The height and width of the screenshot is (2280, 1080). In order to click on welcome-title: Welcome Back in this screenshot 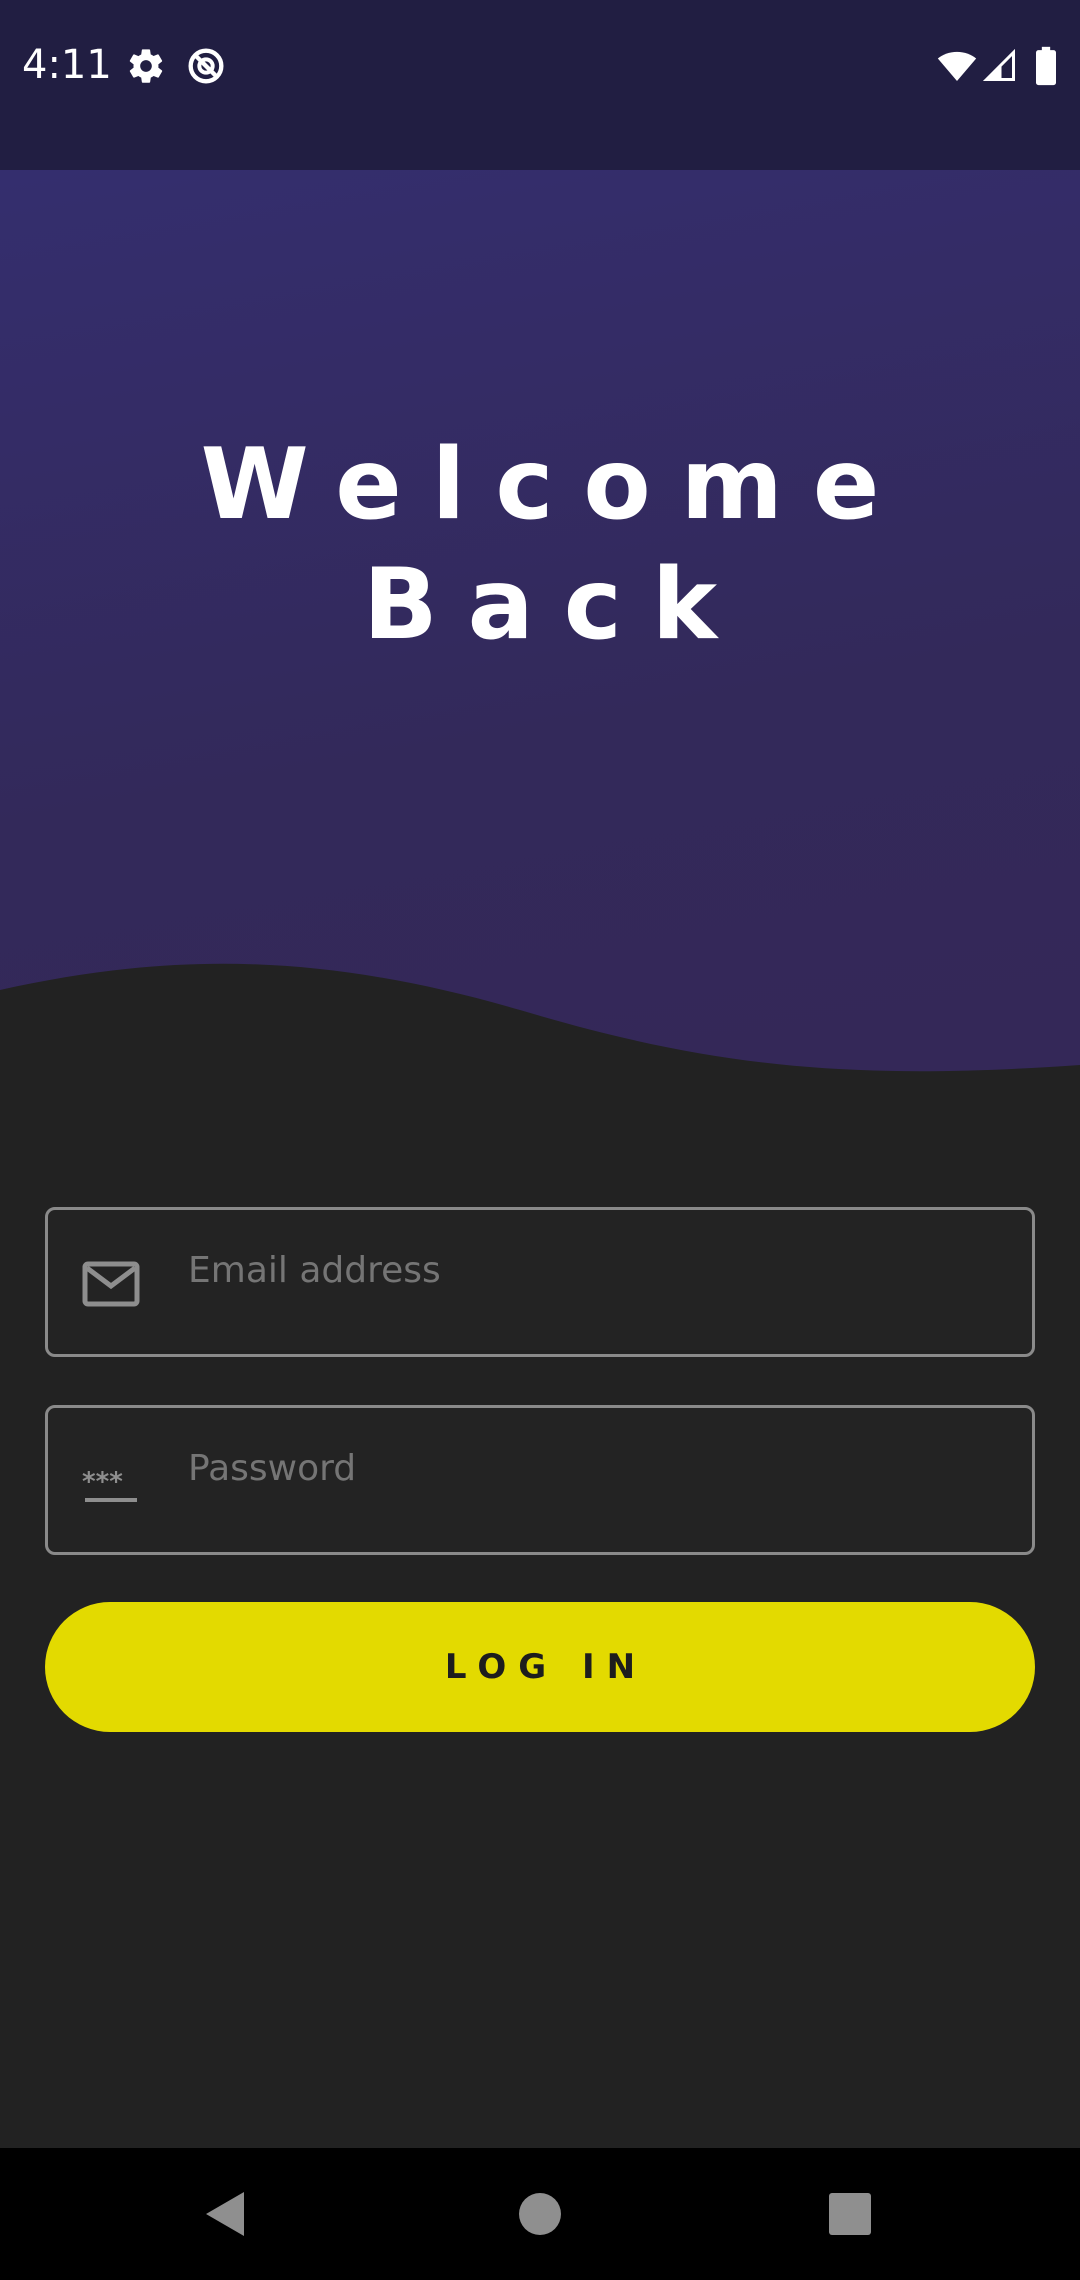, I will do `click(540, 545)`.